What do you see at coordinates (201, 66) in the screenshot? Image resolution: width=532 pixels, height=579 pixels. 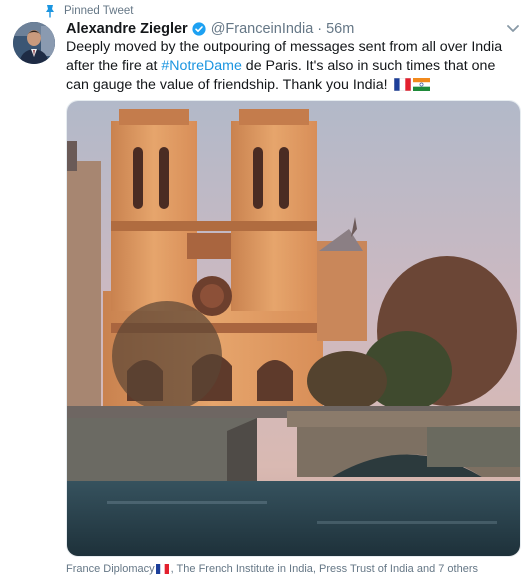 I see `hashtag-link: #NotreDame` at bounding box center [201, 66].